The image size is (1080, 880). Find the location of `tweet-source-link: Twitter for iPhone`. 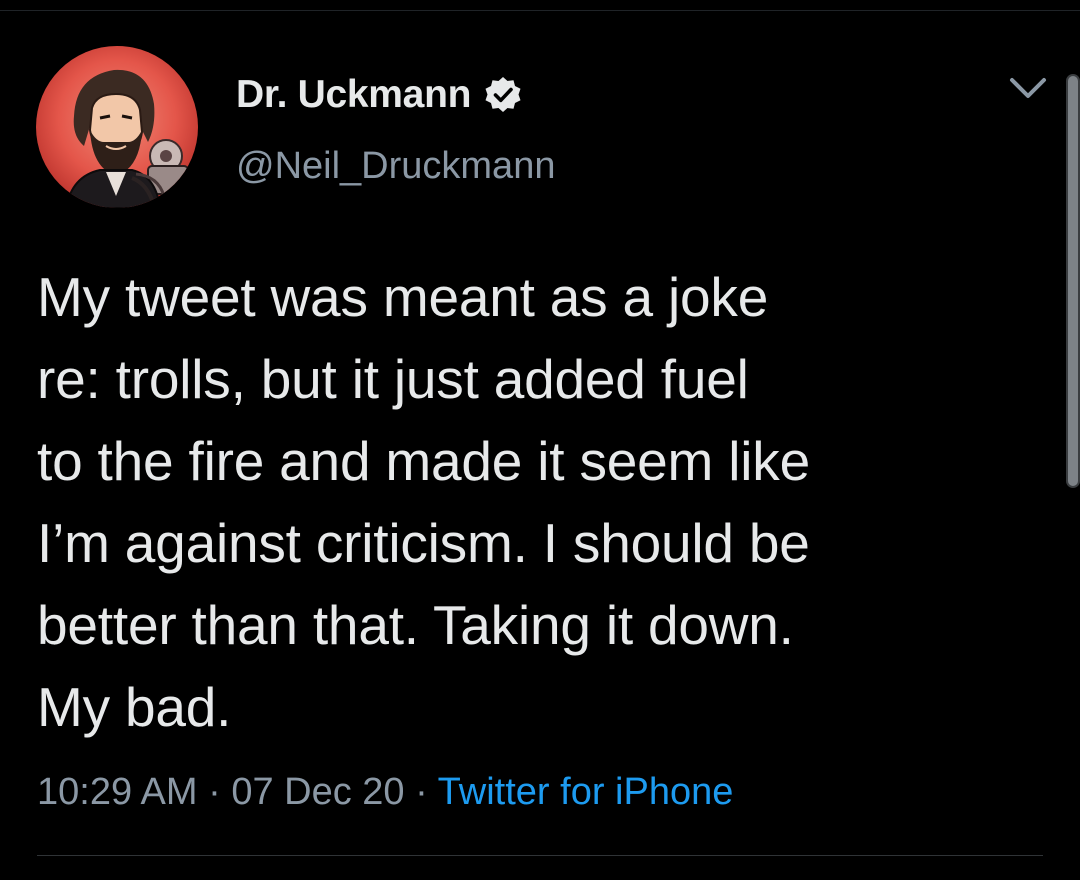

tweet-source-link: Twitter for iPhone is located at coordinates (586, 792).